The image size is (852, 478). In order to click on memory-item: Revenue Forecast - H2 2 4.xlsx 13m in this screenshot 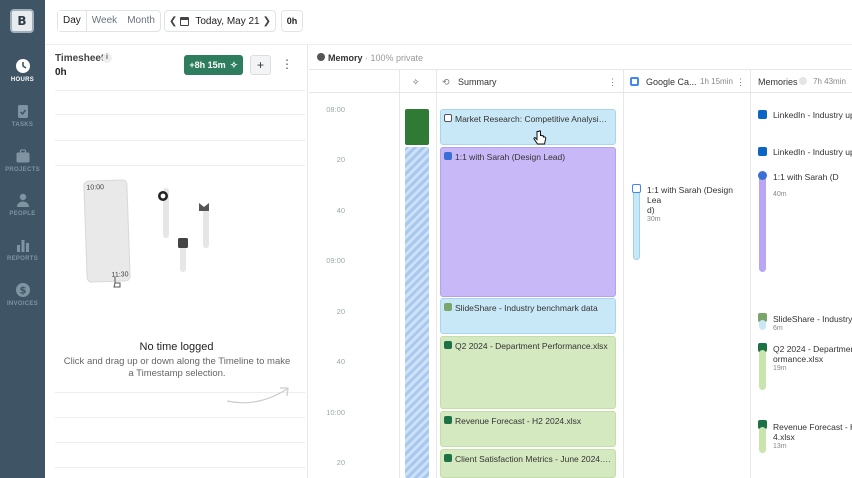, I will do `click(812, 437)`.